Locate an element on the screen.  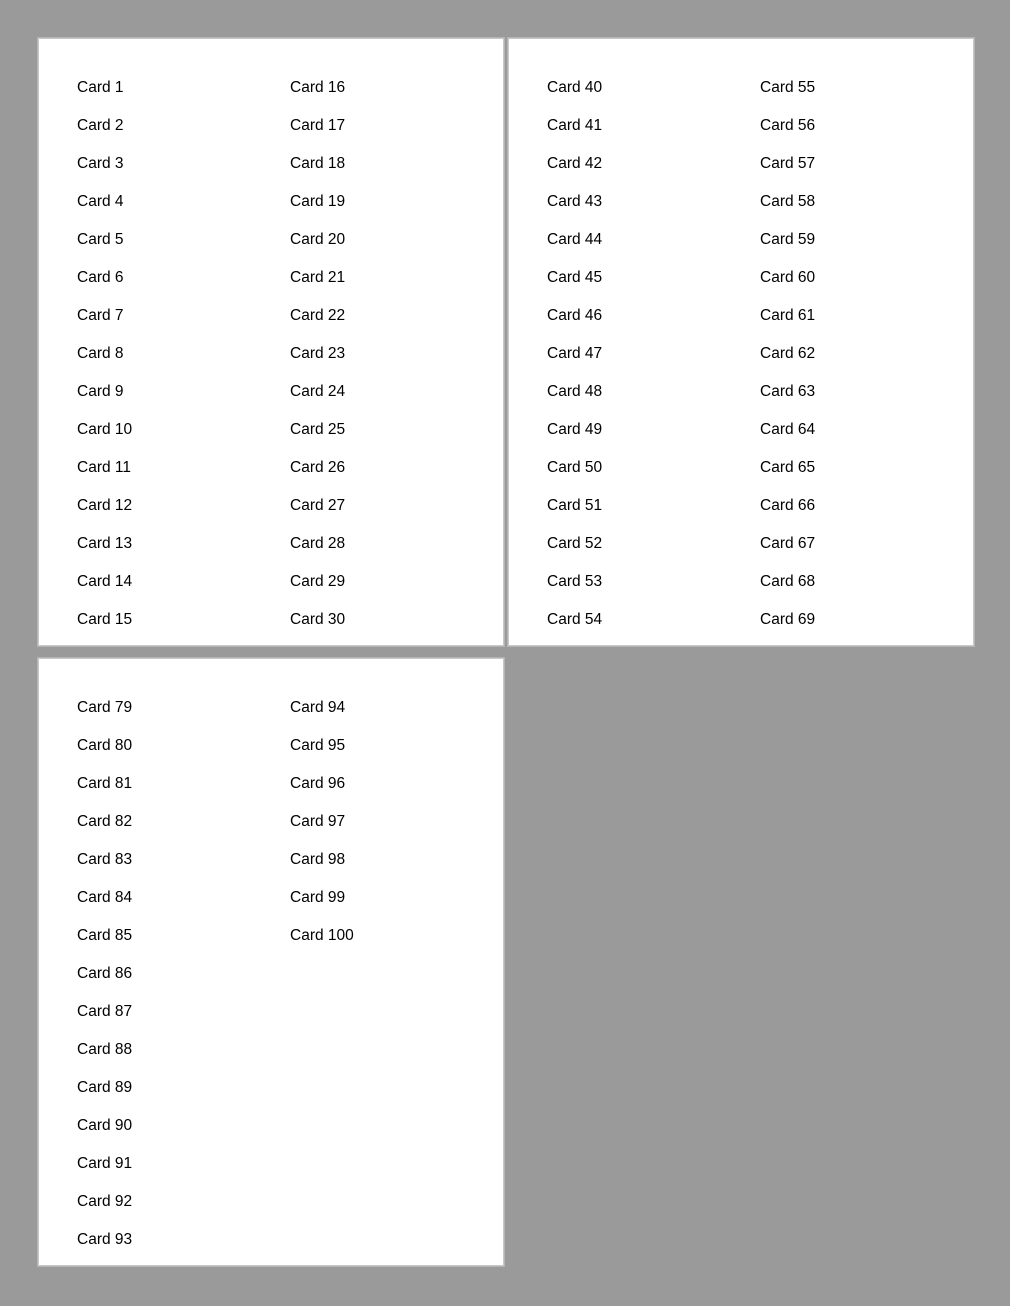
card-item: Card 94 is located at coordinates (396, 708).